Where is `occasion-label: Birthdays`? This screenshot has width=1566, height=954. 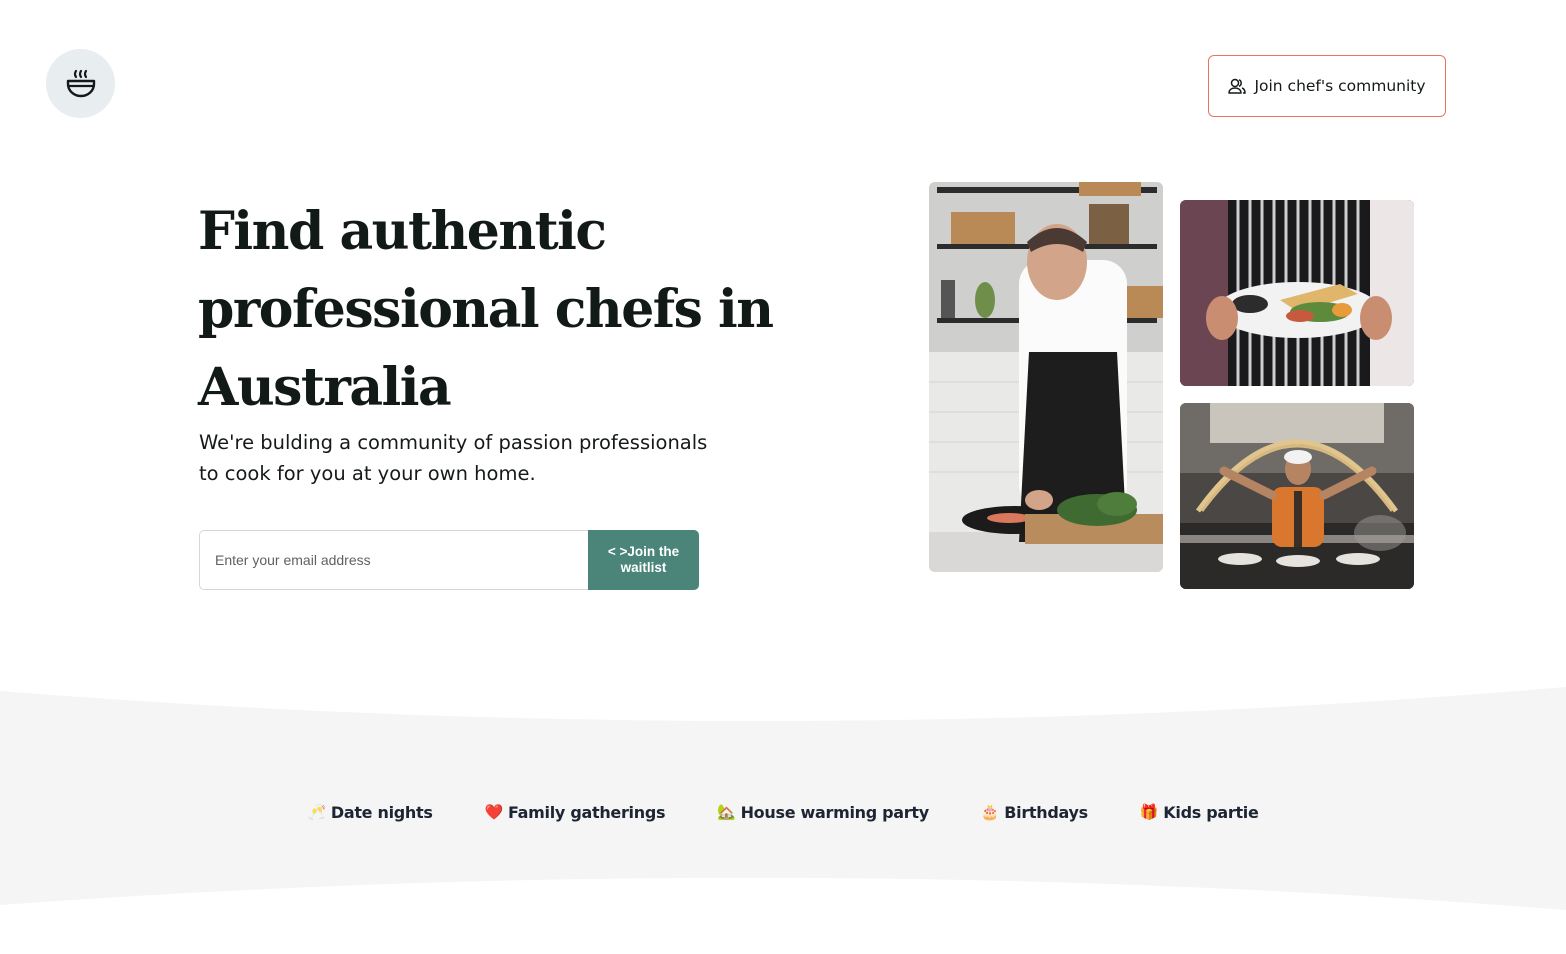
occasion-label: Birthdays is located at coordinates (1046, 812).